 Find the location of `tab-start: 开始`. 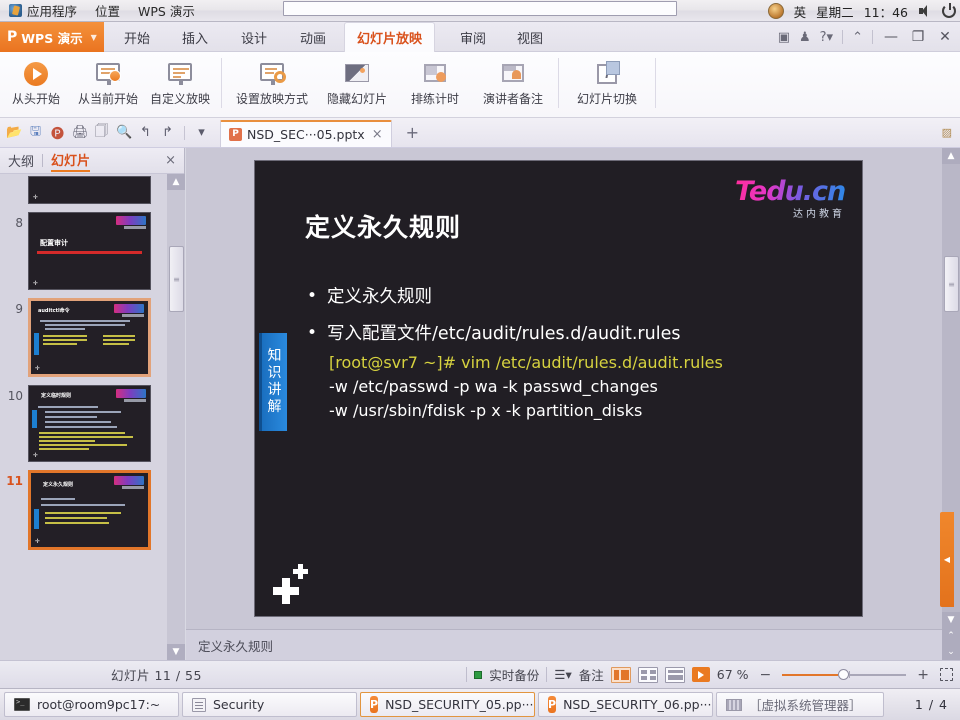

tab-start: 开始 is located at coordinates (137, 37).